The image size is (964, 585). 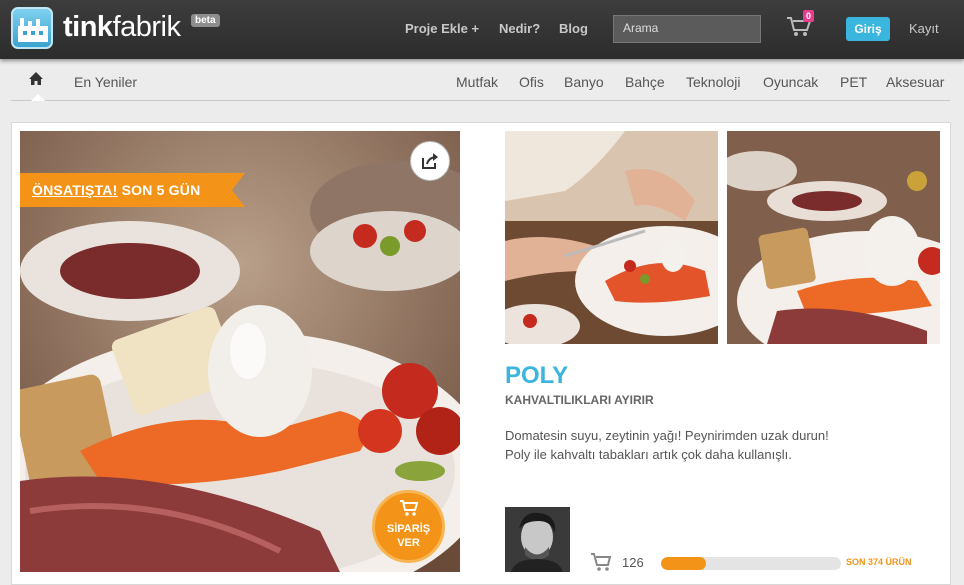 I want to click on share-button, so click(x=430, y=161).